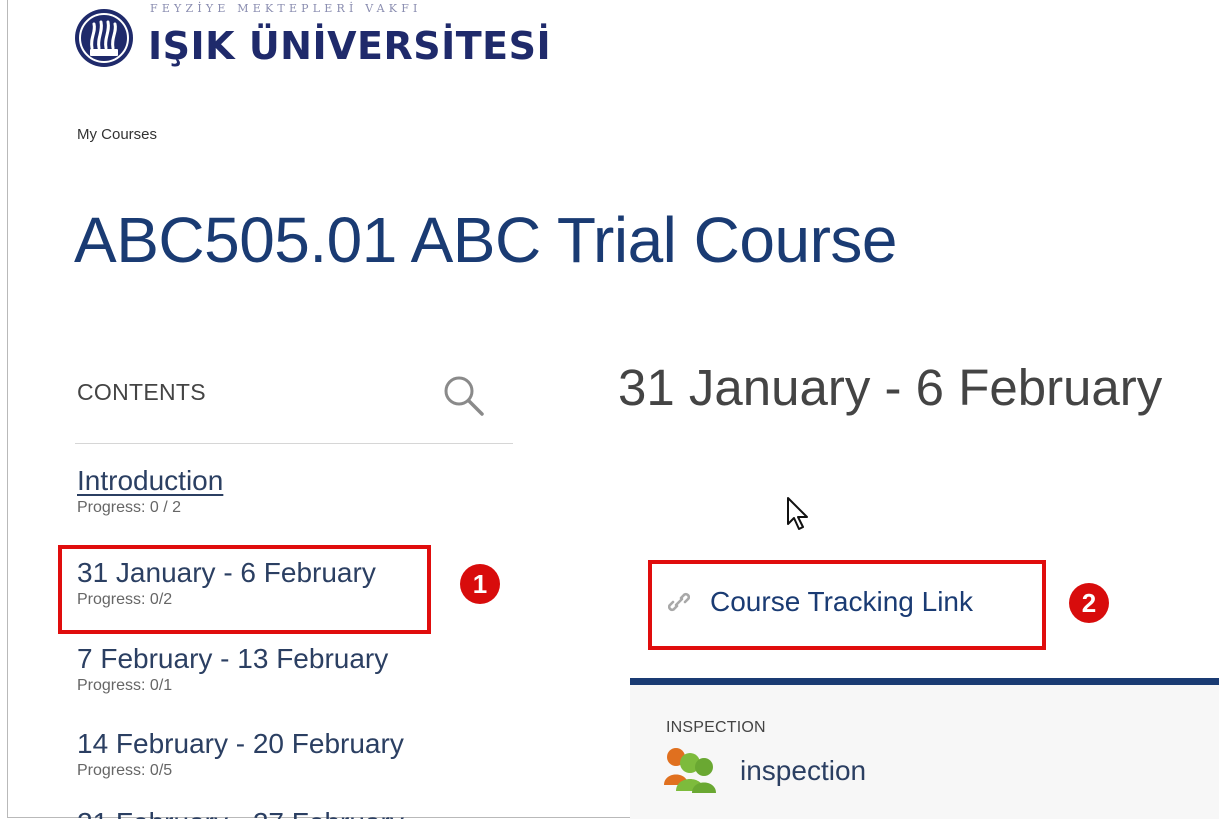 This screenshot has width=1219, height=819. I want to click on course-title: ABC505.01 ABC Trial Course, so click(485, 240).